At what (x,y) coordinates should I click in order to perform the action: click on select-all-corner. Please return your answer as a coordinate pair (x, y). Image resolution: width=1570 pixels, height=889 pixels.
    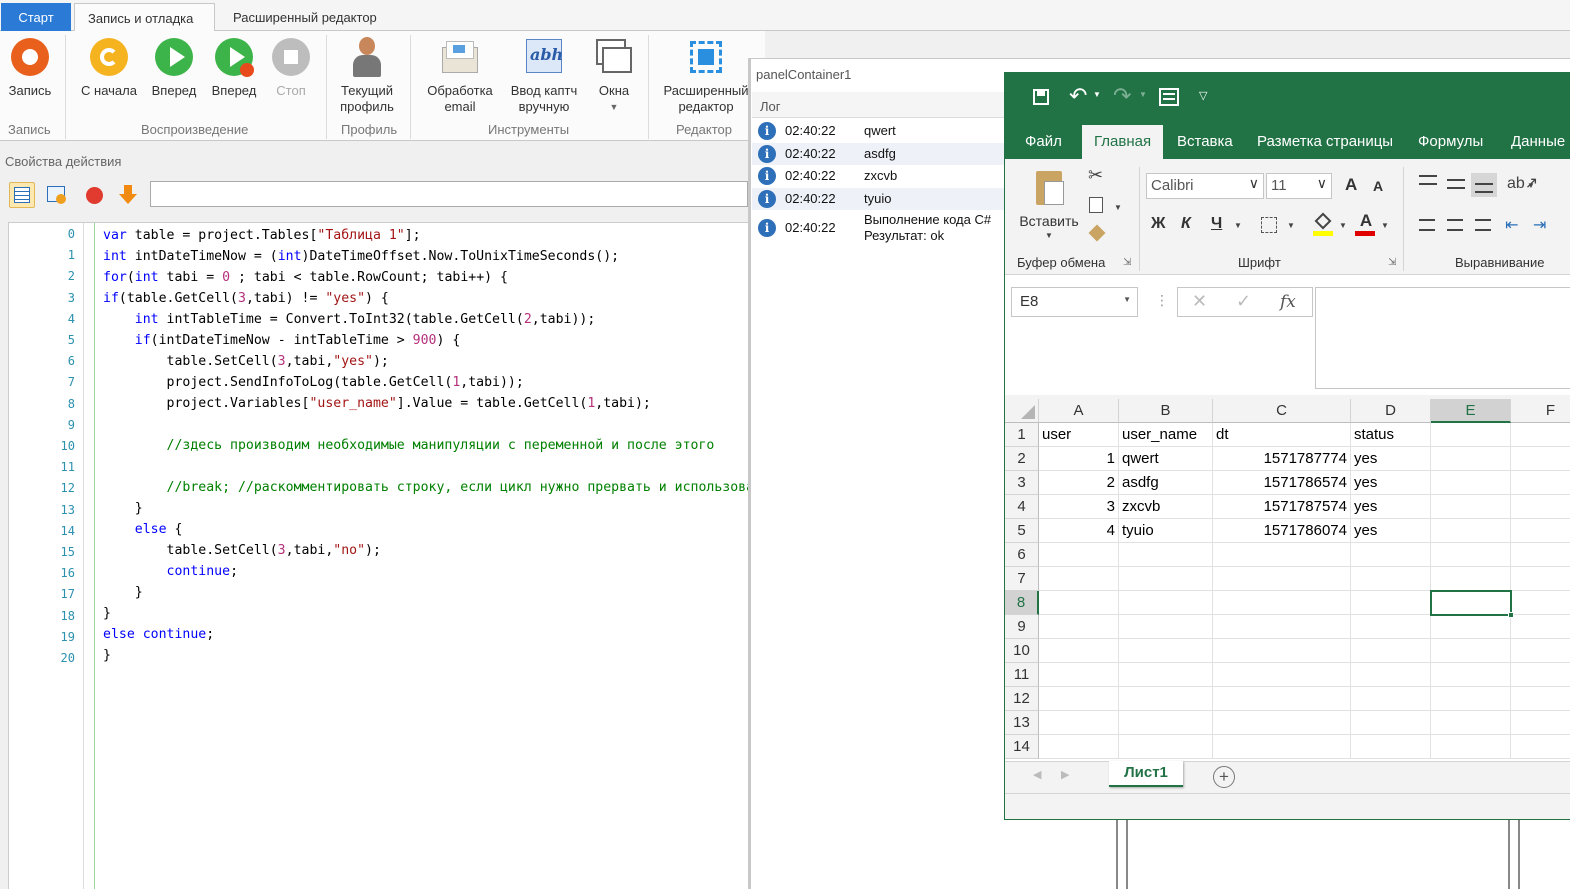
    Looking at the image, I should click on (1022, 411).